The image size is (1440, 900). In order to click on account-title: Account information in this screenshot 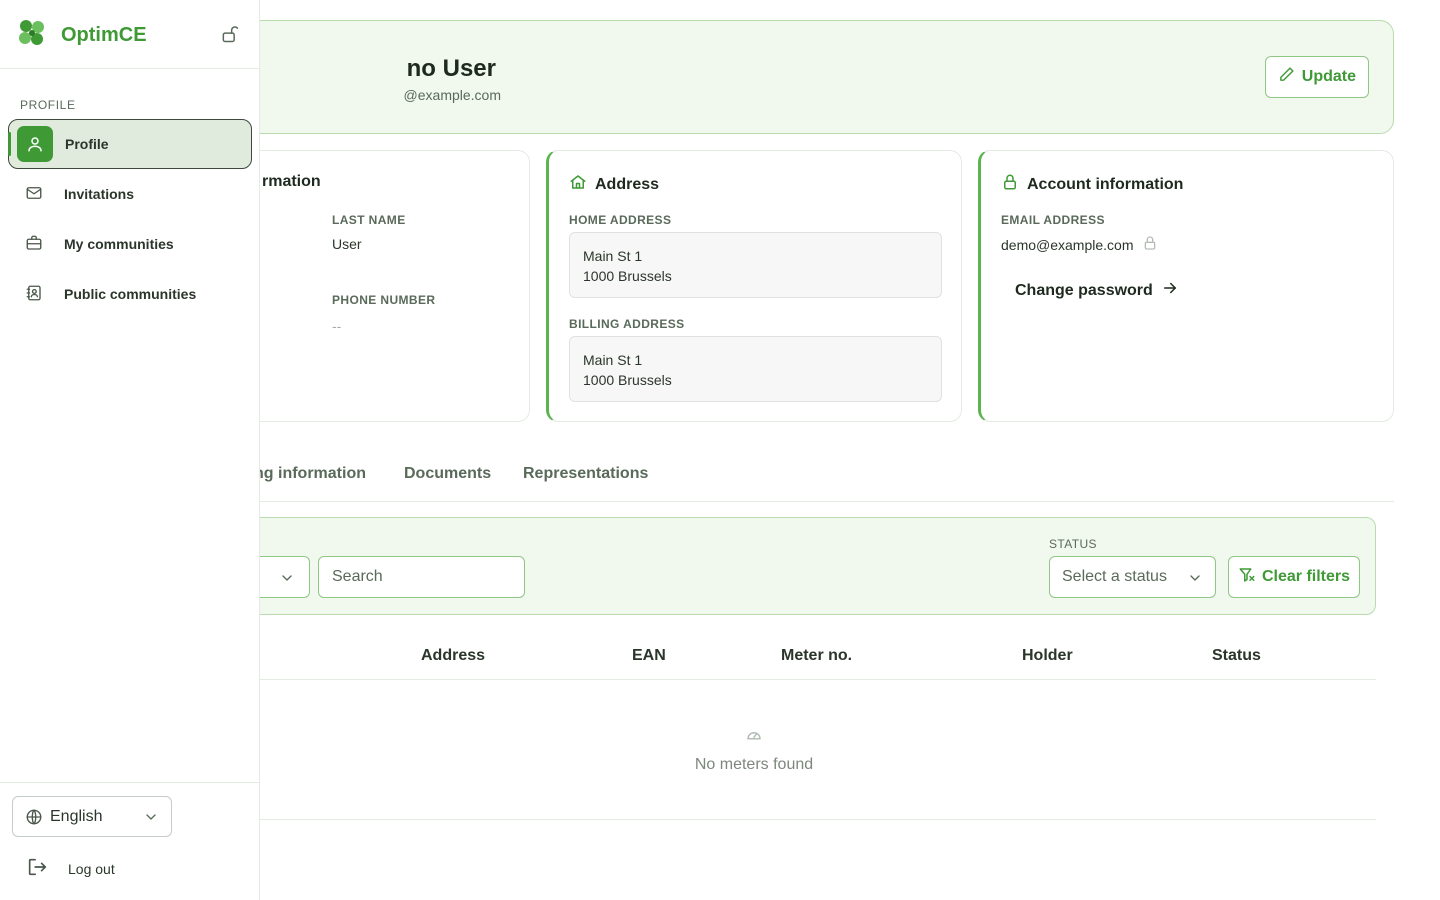, I will do `click(1092, 184)`.